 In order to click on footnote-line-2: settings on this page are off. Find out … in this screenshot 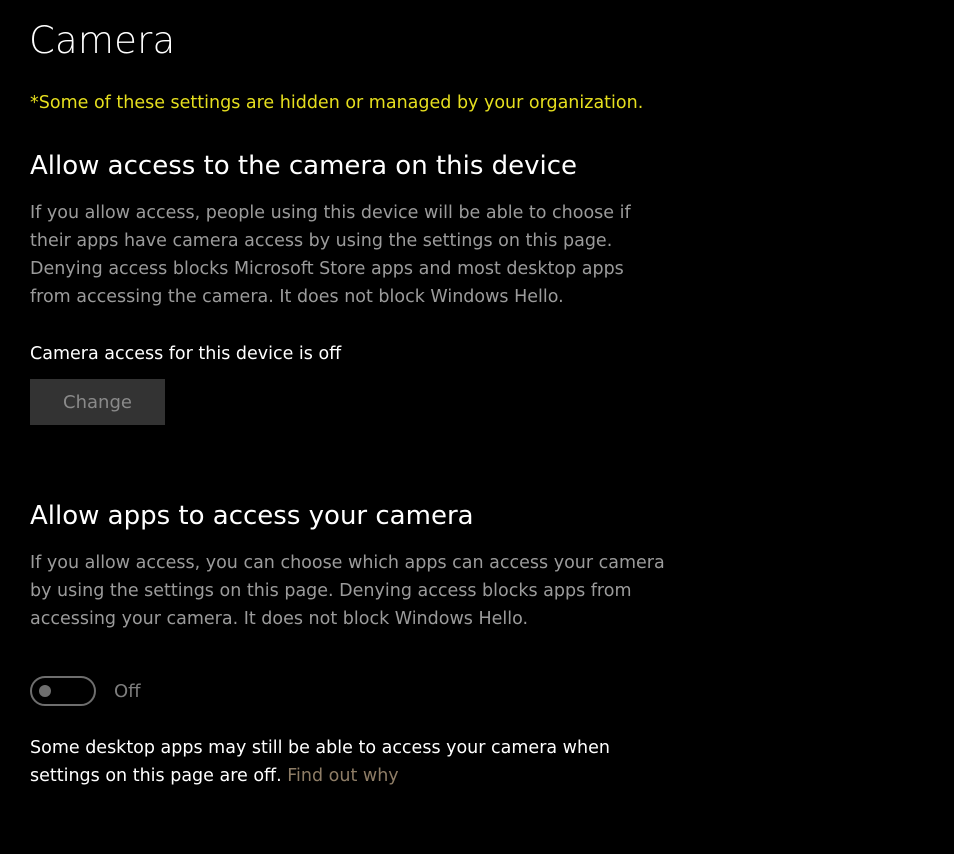, I will do `click(380, 776)`.